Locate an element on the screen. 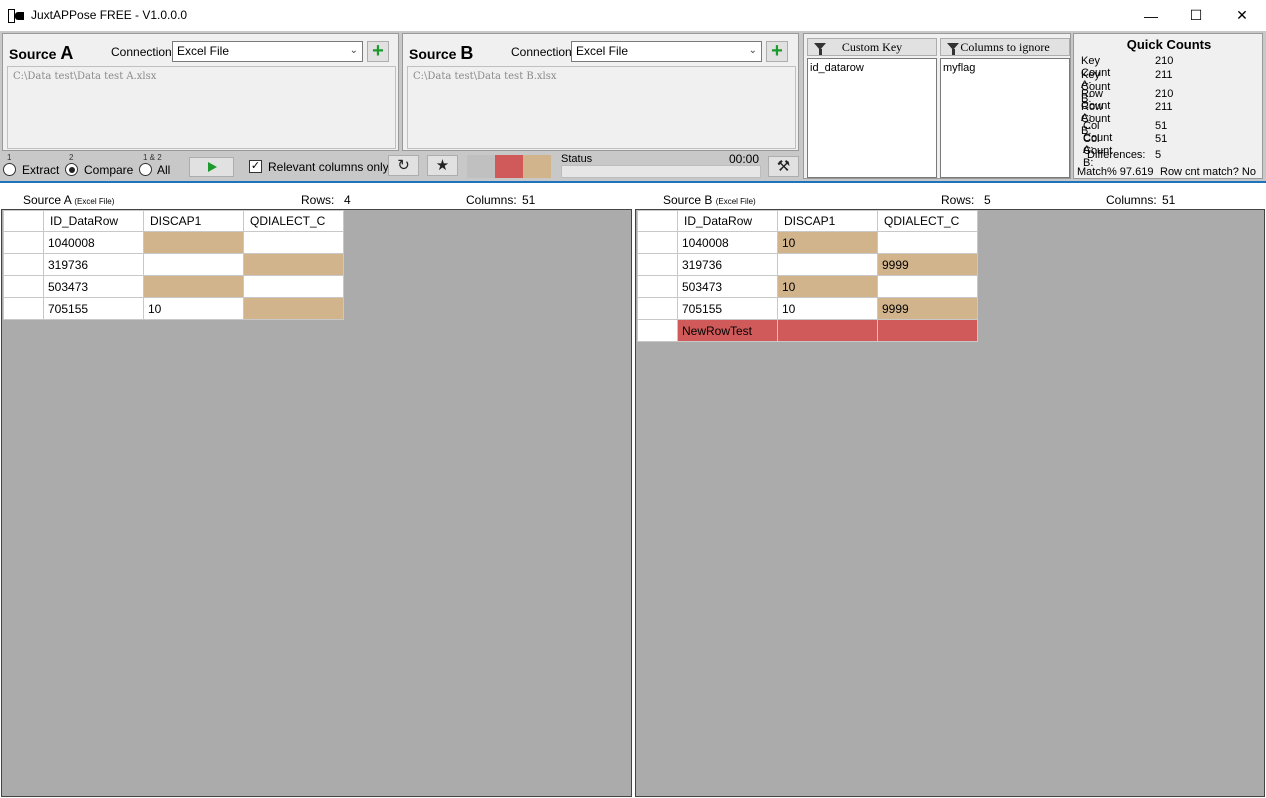 This screenshot has width=1266, height=798. status-label: Status is located at coordinates (577, 159).